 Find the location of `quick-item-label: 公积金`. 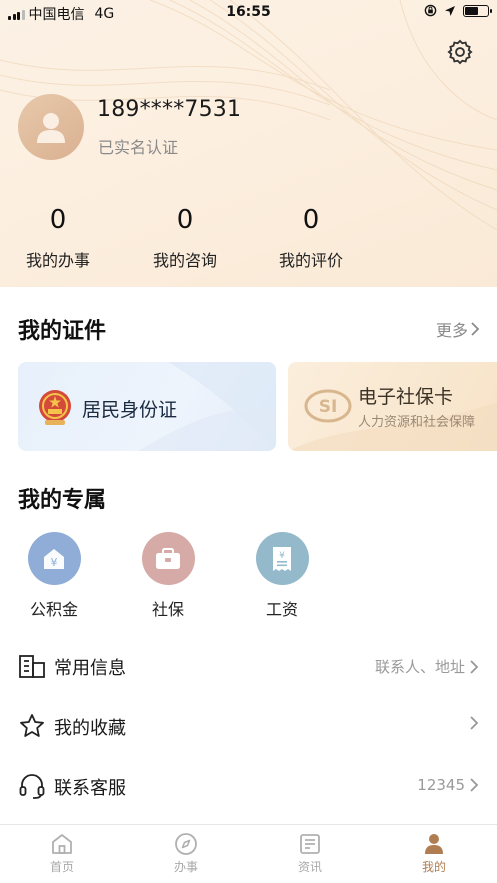

quick-item-label: 公积金 is located at coordinates (53, 609).